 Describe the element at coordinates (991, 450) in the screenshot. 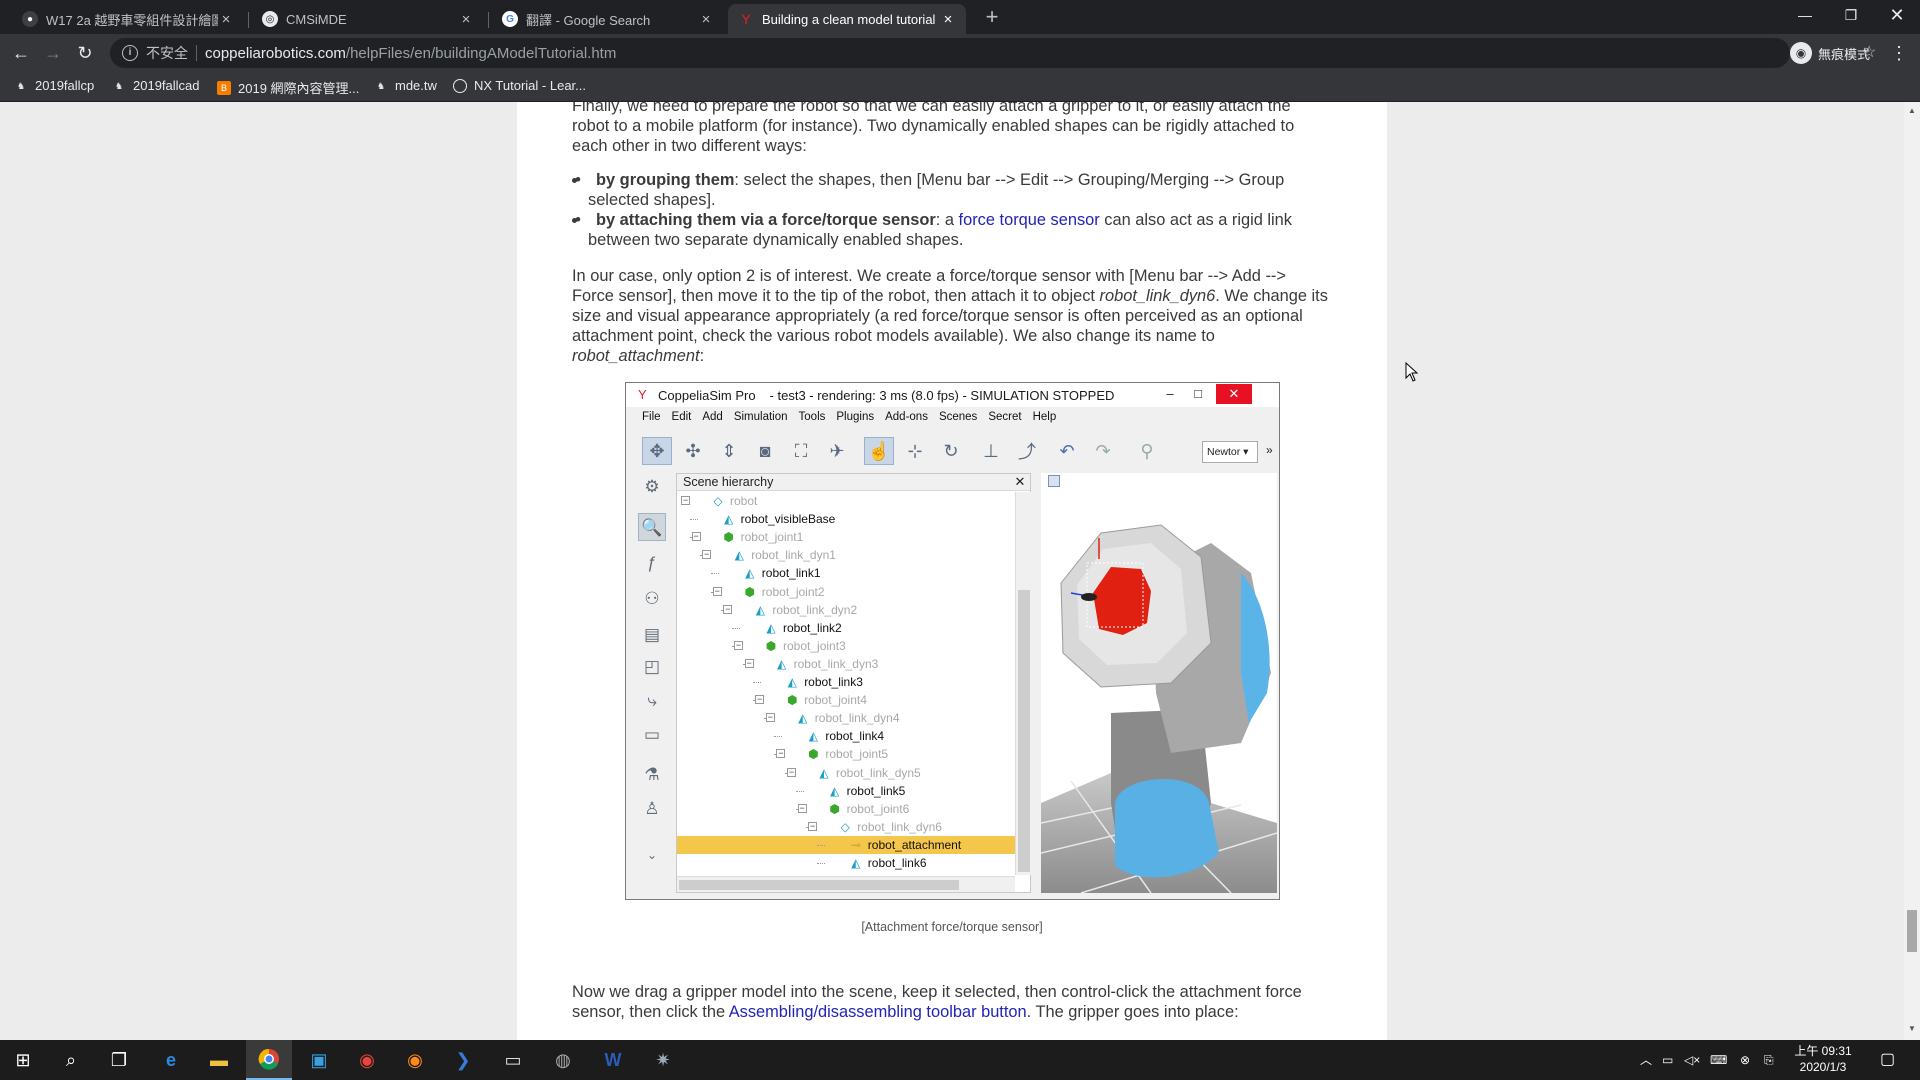

I see `assemble-icon: ⊥` at that location.